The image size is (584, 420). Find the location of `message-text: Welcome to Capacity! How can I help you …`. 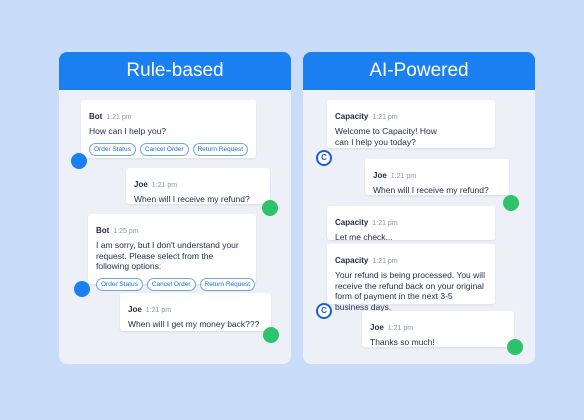

message-text: Welcome to Capacity! How can I help you … is located at coordinates (386, 136).